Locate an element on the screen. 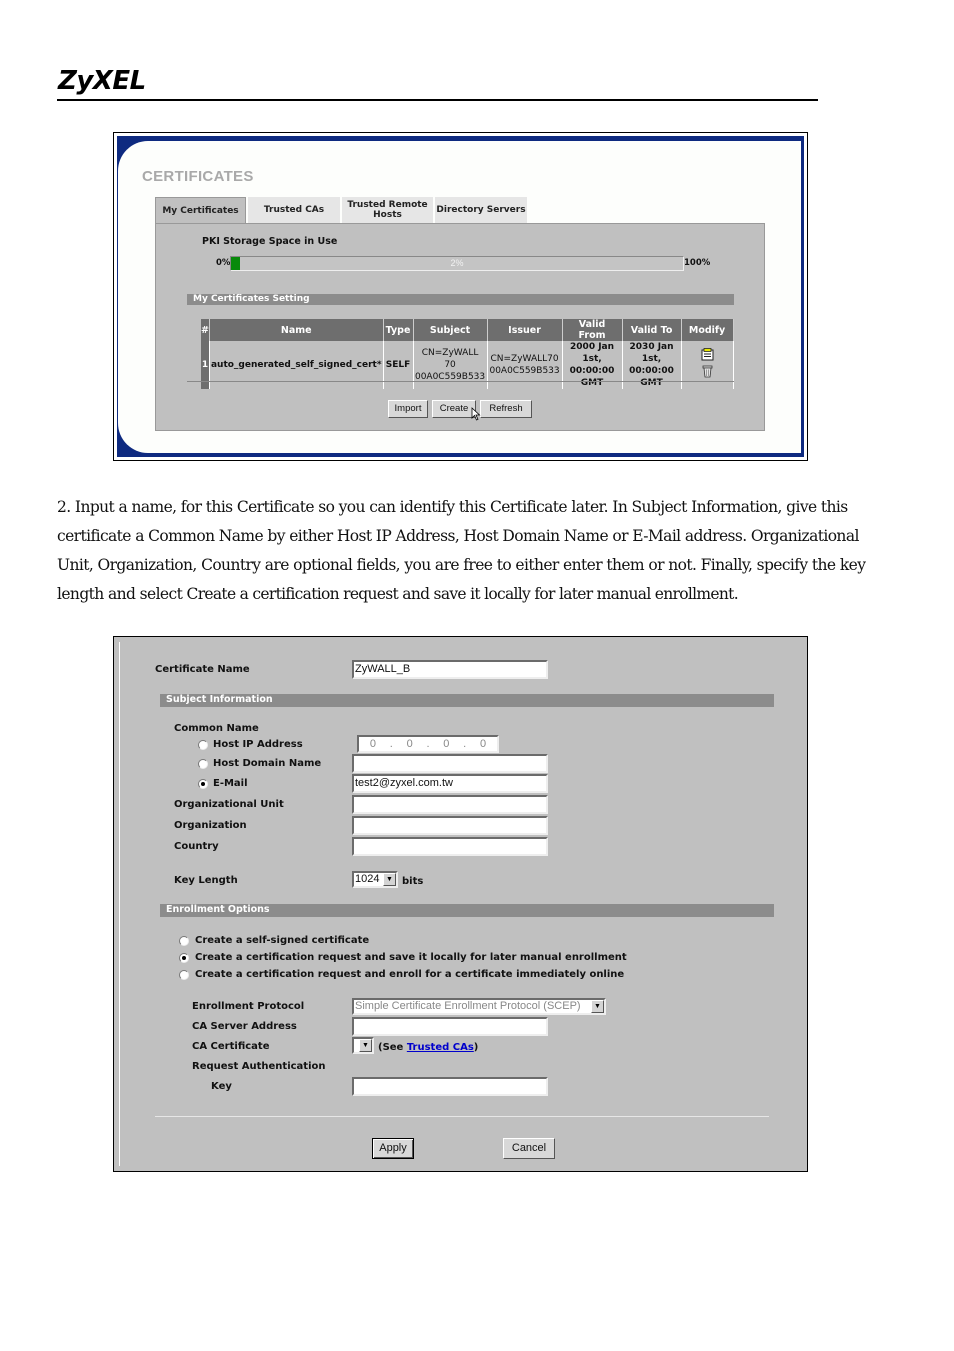 This screenshot has height=1351, width=954. host-domain-radio is located at coordinates (203, 764).